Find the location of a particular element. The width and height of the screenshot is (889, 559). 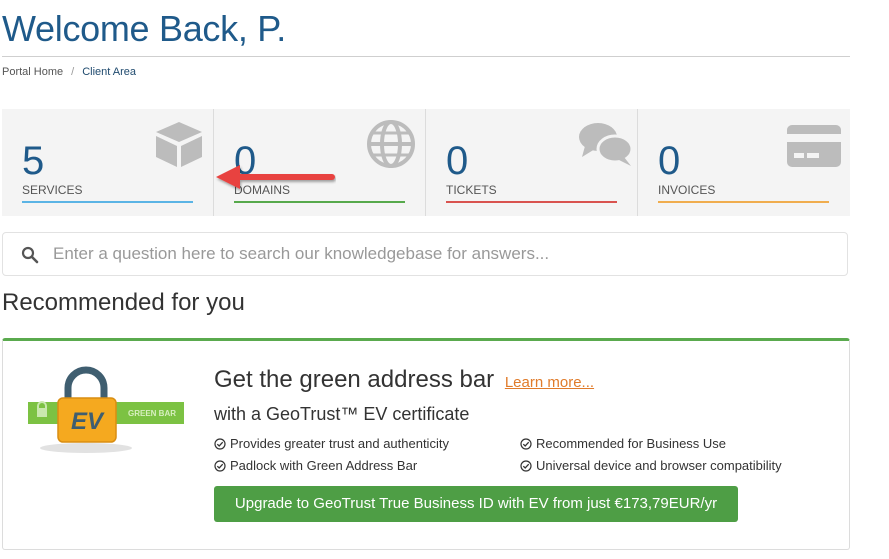

services-count: 5 is located at coordinates (33, 161).